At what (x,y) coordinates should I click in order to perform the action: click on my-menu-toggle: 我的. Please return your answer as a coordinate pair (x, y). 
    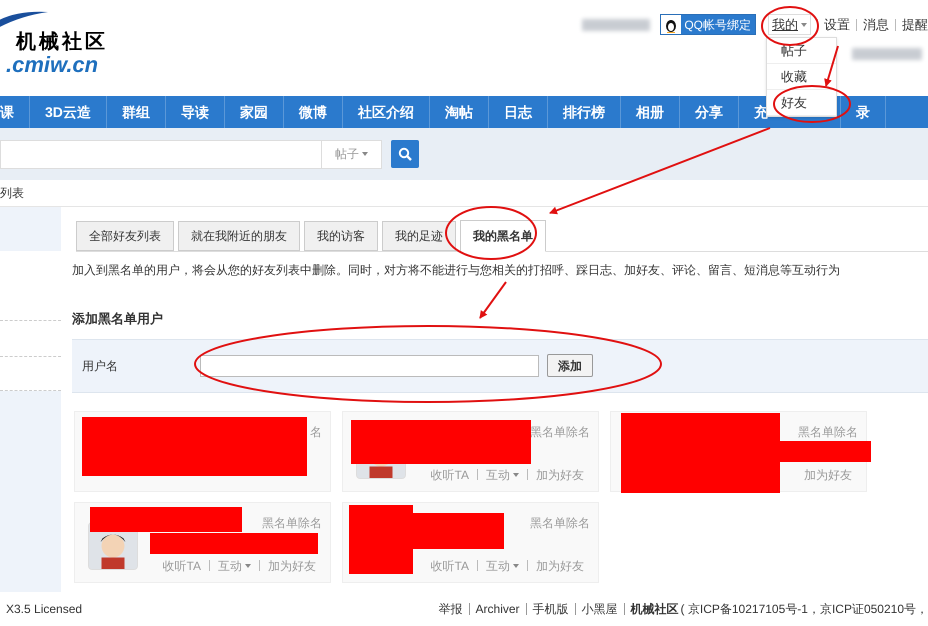
    Looking at the image, I should click on (789, 24).